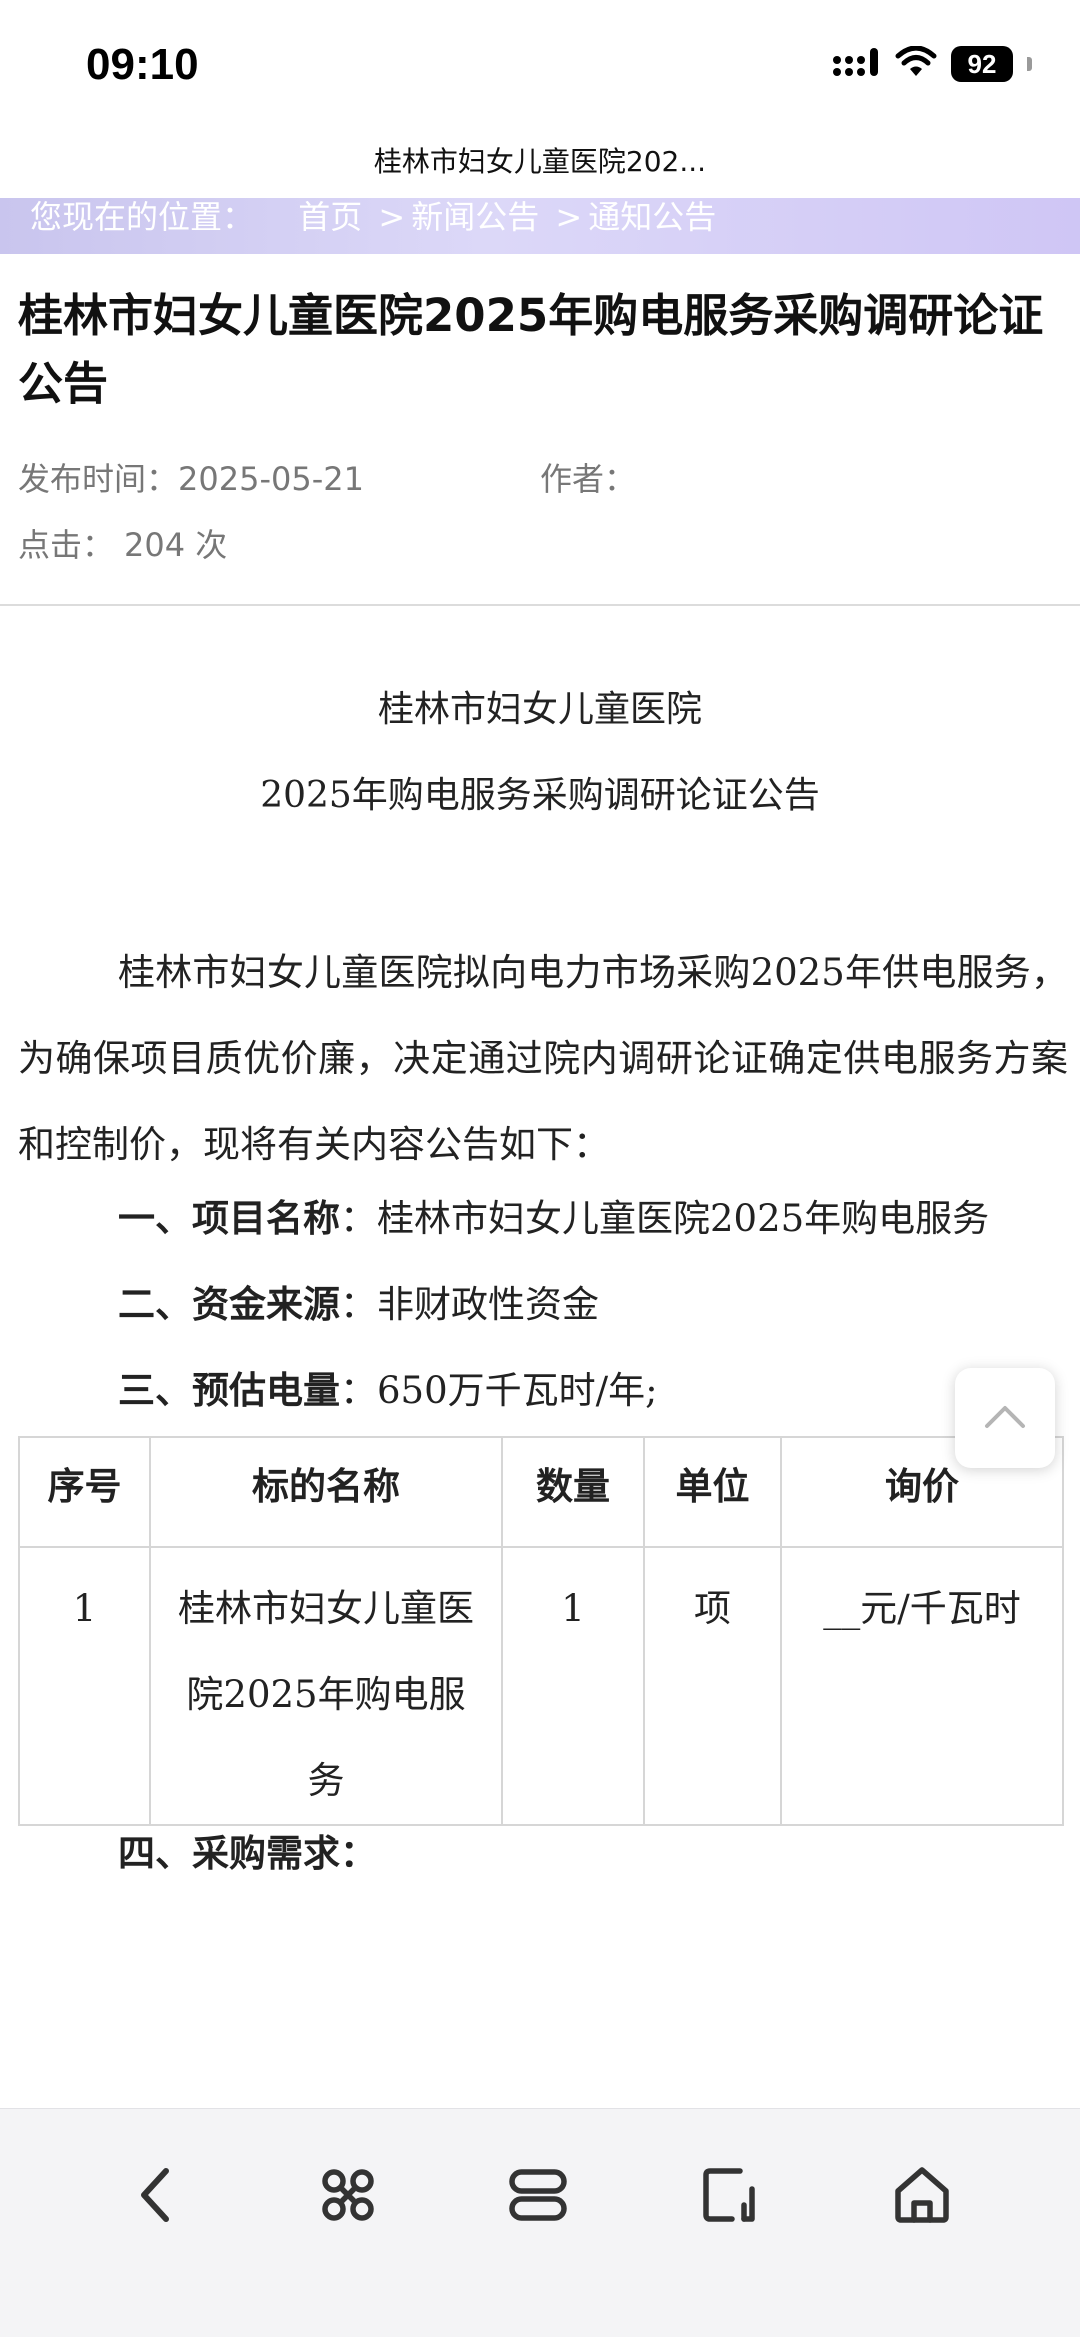  I want to click on item-label: 一、项目名称, so click(229, 1218).